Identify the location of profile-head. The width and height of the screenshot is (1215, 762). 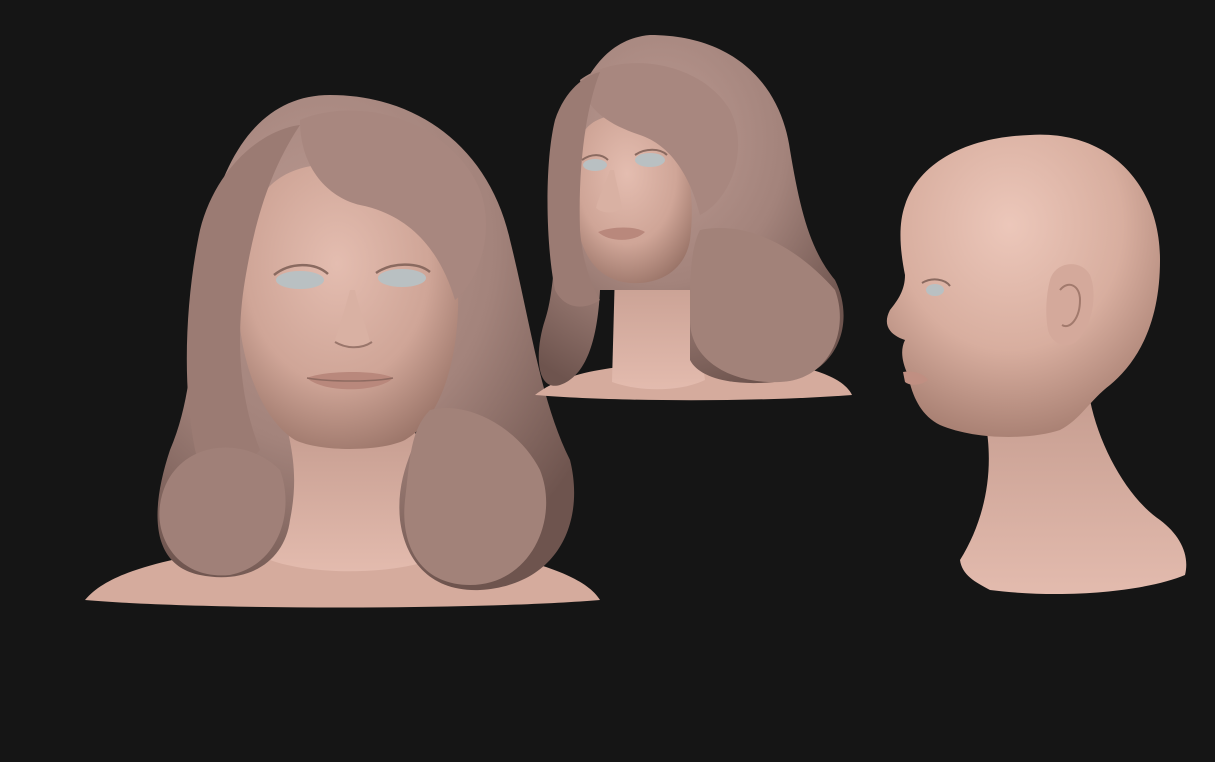
(1023, 285).